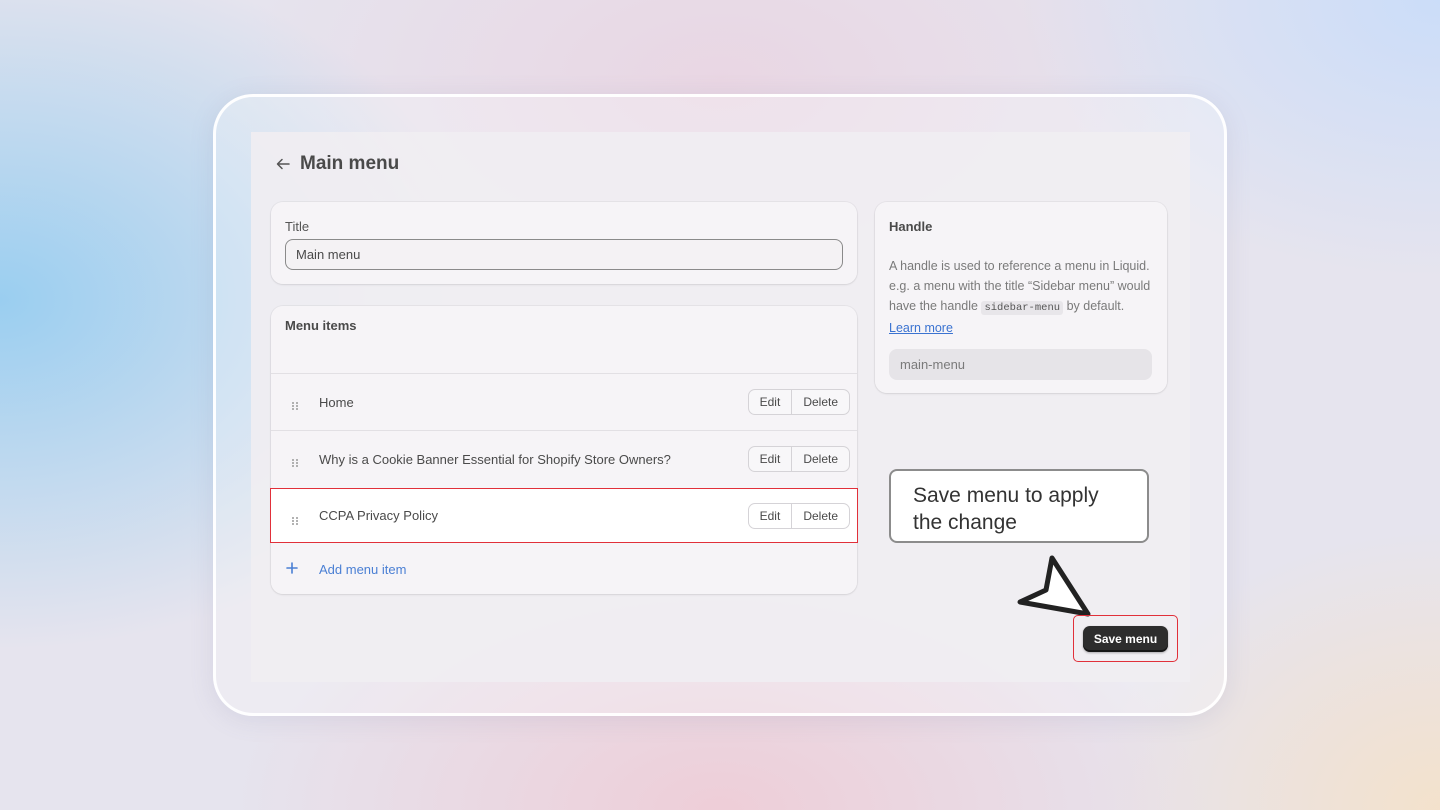 This screenshot has width=1440, height=810. Describe the element at coordinates (911, 226) in the screenshot. I see `handle-heading: Handle` at that location.